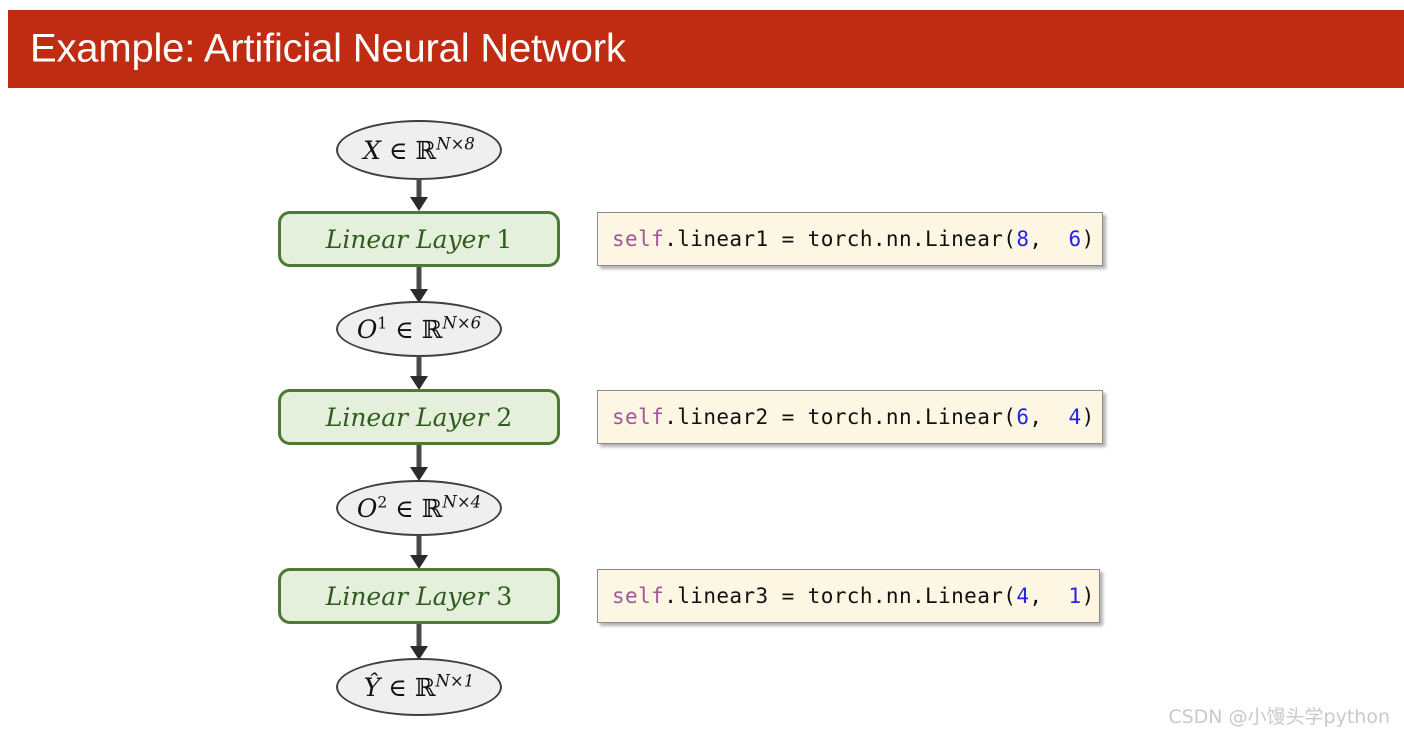 Image resolution: width=1404 pixels, height=739 pixels. Describe the element at coordinates (1023, 238) in the screenshot. I see `token-arg1-1: 8` at that location.